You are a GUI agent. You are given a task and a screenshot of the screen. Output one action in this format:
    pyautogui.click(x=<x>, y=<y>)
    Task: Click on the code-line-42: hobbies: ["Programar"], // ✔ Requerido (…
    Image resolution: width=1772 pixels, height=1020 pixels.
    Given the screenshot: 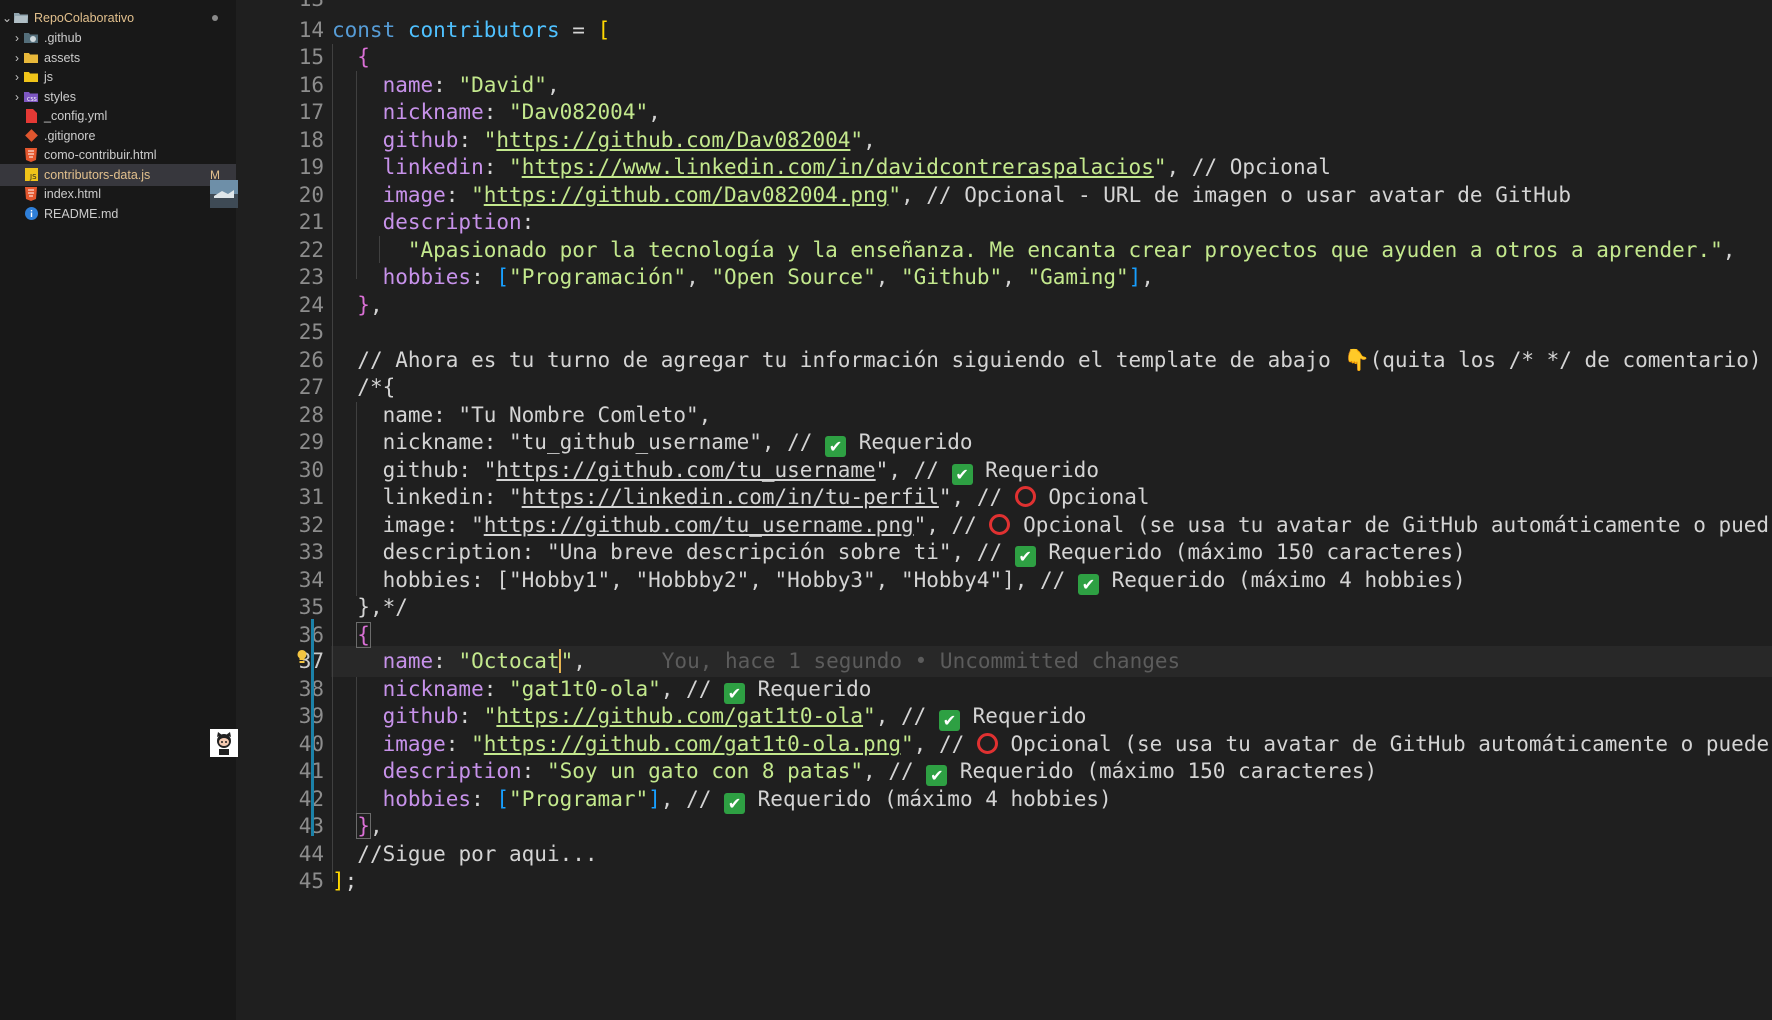 What is the action you would take?
    pyautogui.click(x=747, y=800)
    